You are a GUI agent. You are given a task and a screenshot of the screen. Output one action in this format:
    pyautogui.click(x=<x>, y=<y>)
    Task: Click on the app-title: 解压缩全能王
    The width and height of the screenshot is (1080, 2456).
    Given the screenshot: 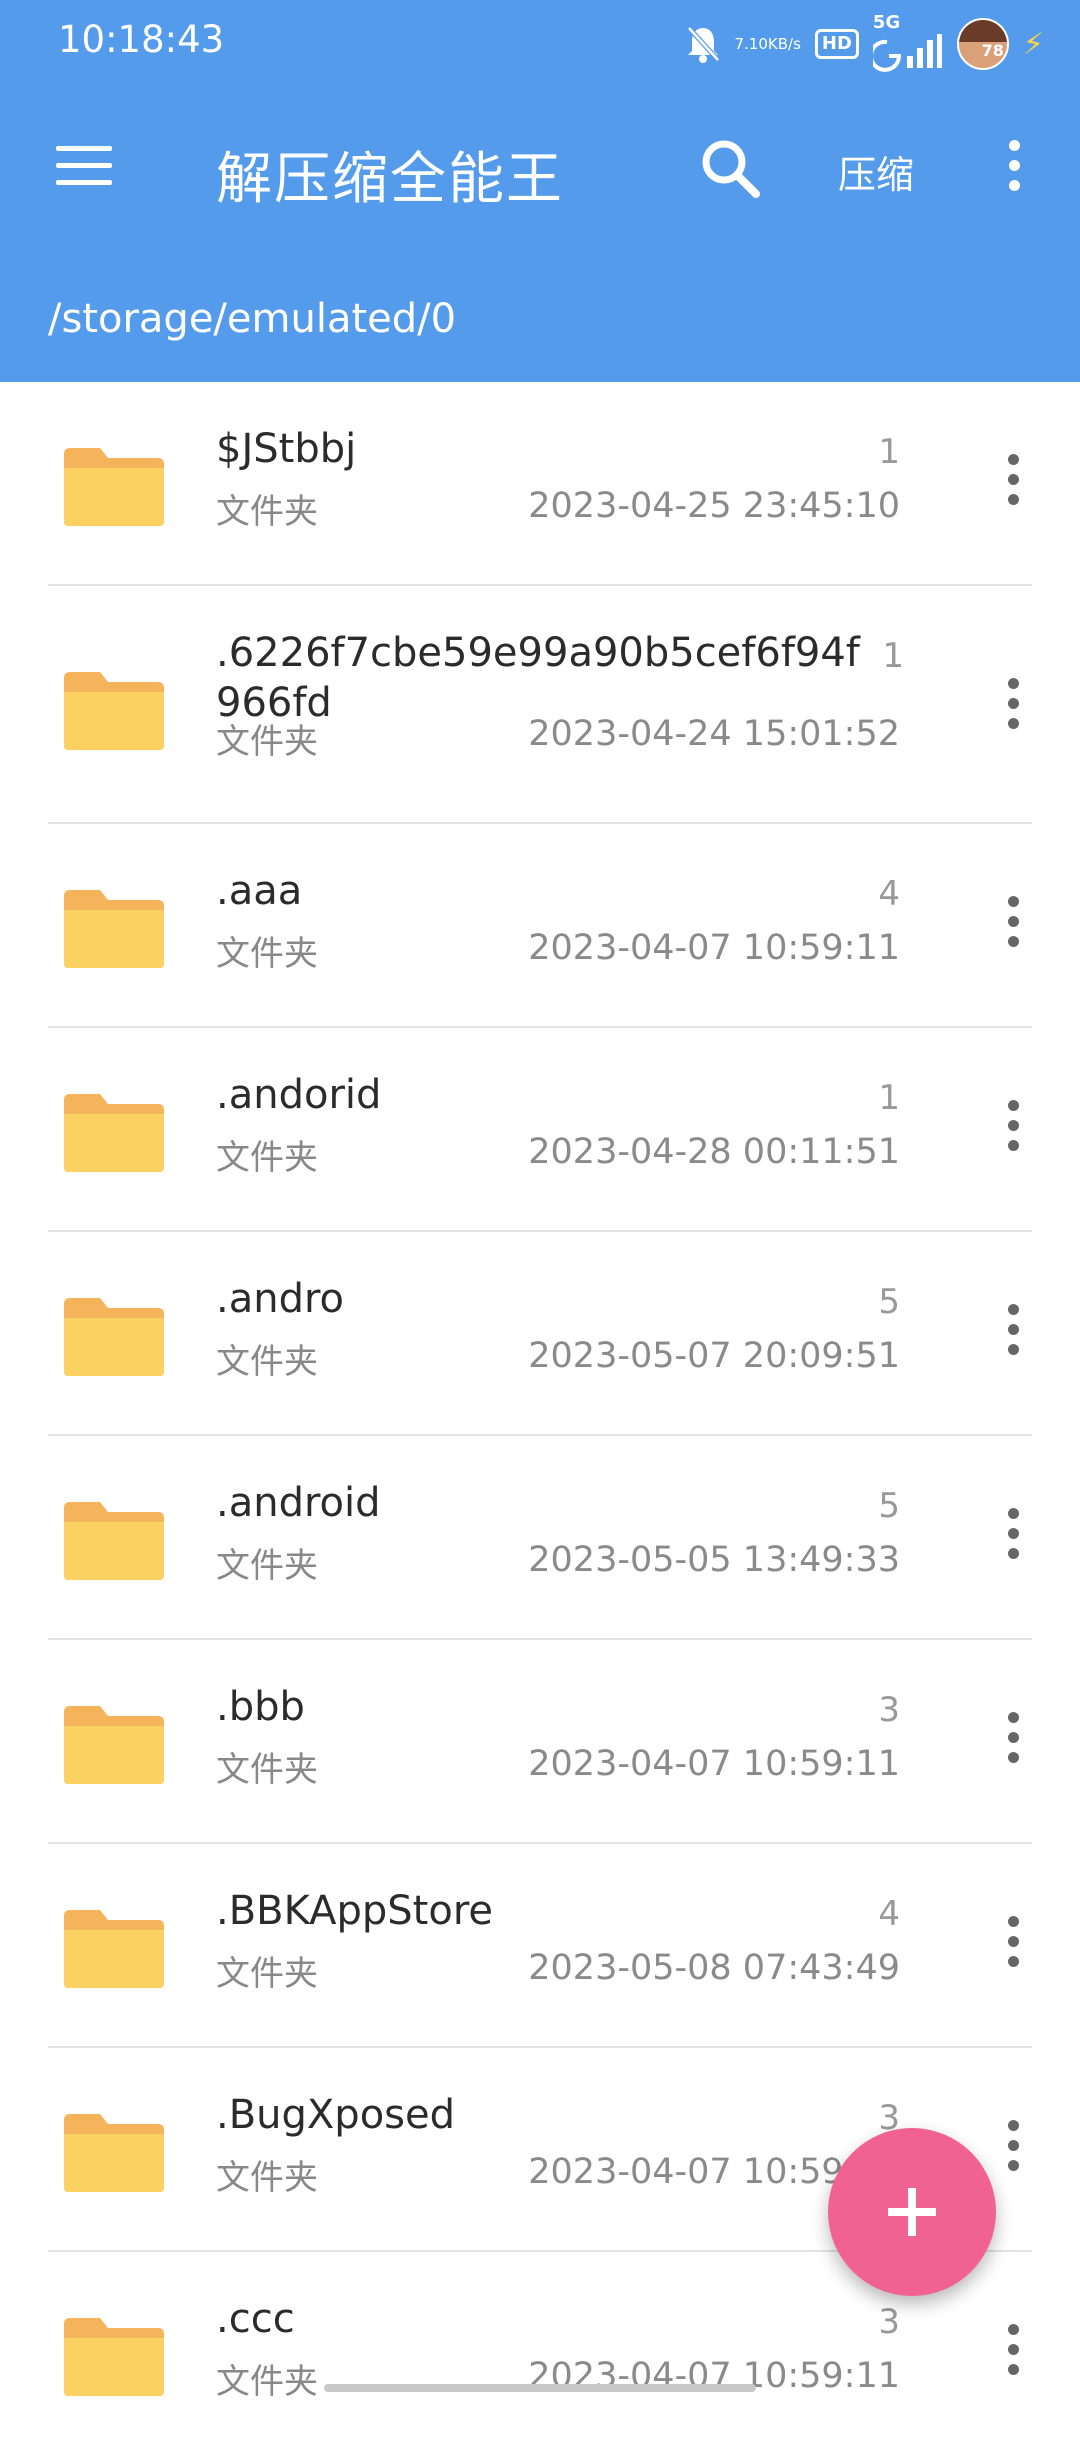 What is the action you would take?
    pyautogui.click(x=390, y=179)
    